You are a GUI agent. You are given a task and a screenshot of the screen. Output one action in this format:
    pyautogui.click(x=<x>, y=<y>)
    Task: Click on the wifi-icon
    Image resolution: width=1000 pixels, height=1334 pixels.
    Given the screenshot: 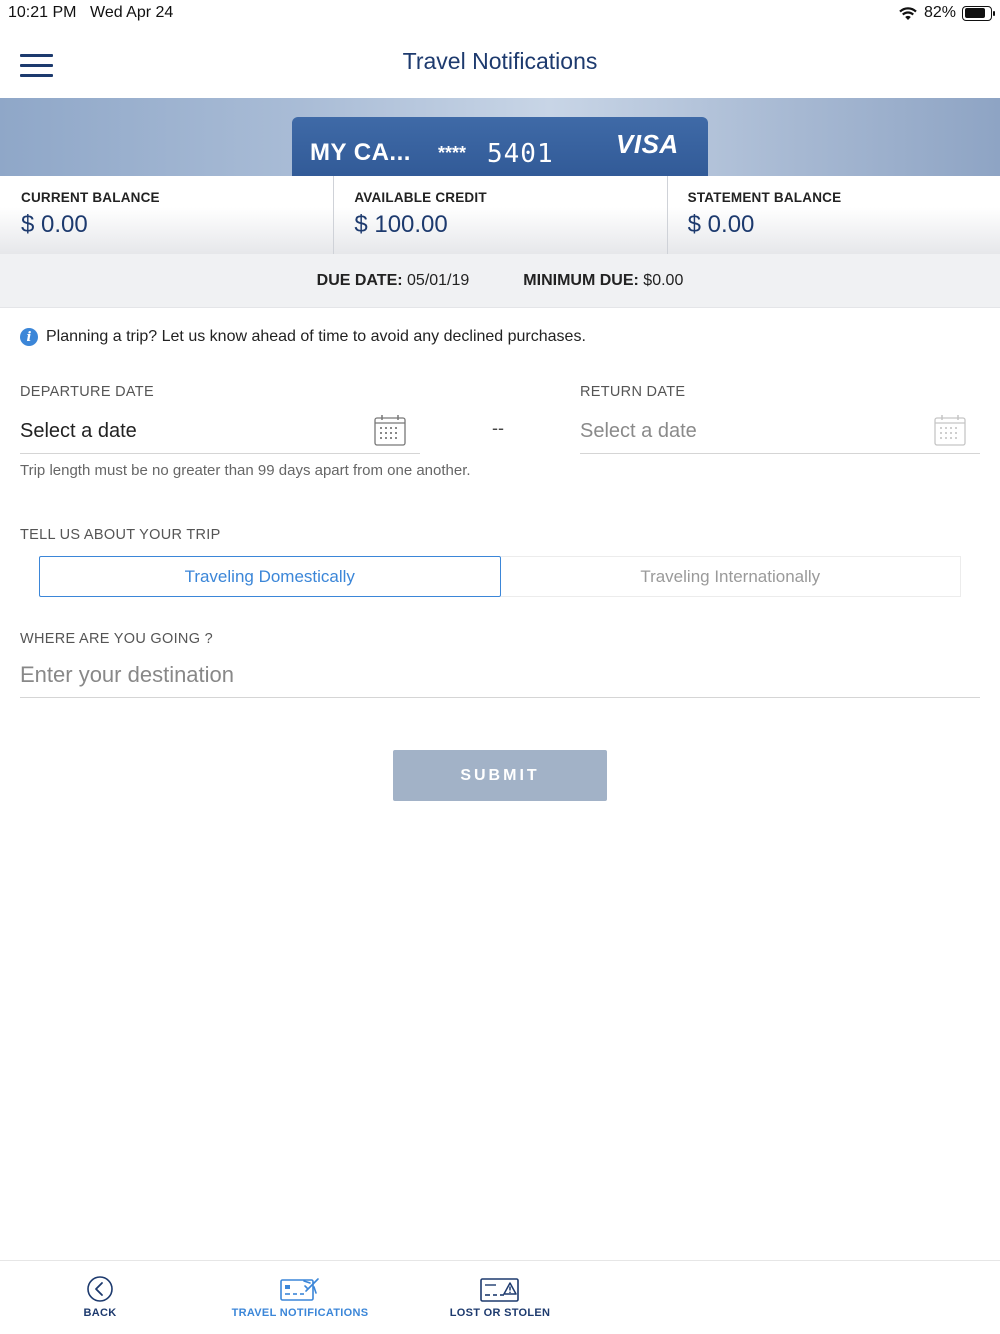 What is the action you would take?
    pyautogui.click(x=908, y=13)
    